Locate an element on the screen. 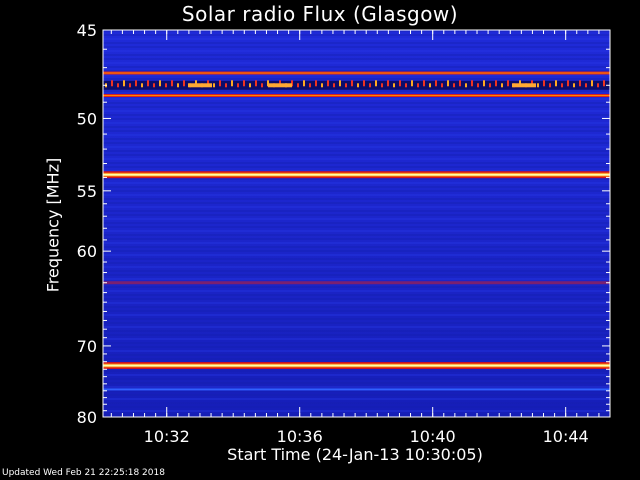 The height and width of the screenshot is (480, 640). band-low is located at coordinates (356, 389).